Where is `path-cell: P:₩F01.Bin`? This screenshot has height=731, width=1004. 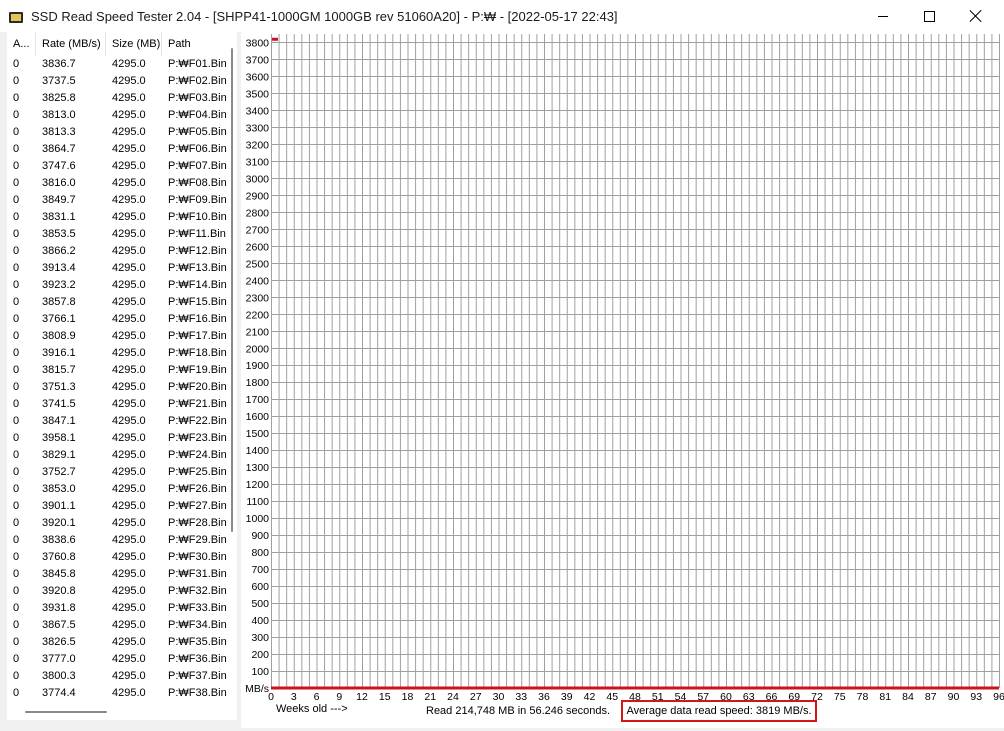
path-cell: P:₩F01.Bin is located at coordinates (197, 64).